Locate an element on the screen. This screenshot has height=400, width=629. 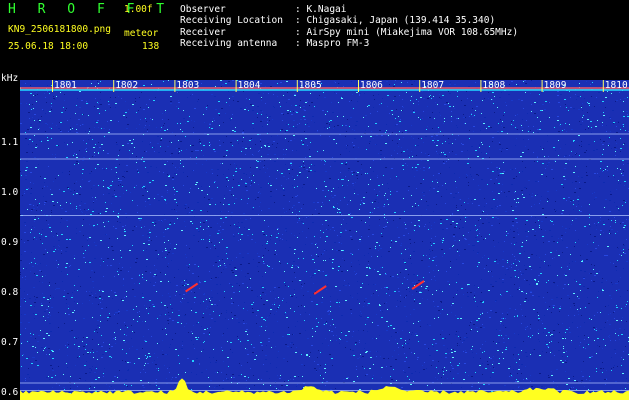
location-label: Receiving Location is located at coordinates (231, 20).